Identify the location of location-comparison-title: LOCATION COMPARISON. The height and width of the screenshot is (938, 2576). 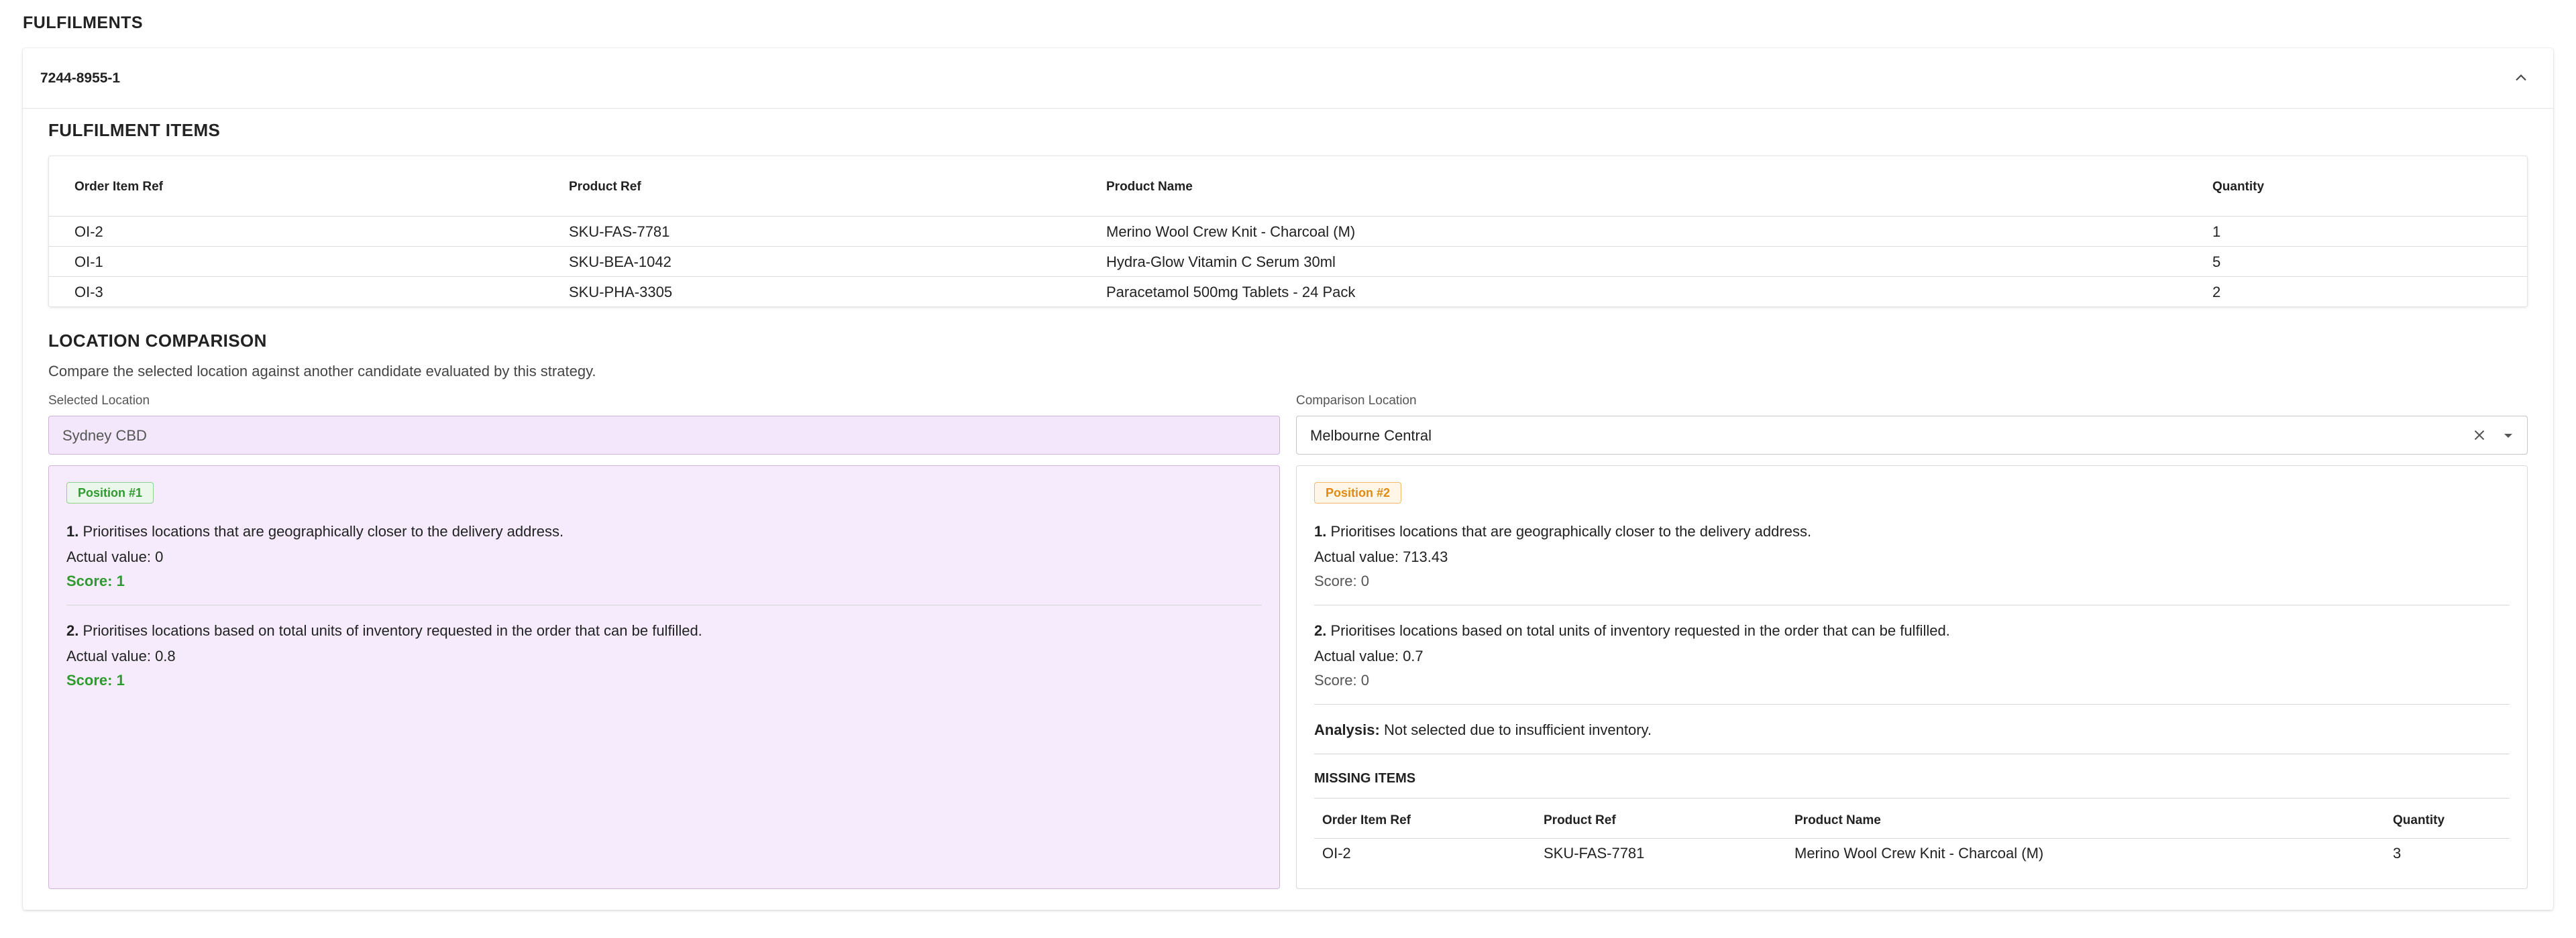
(157, 341).